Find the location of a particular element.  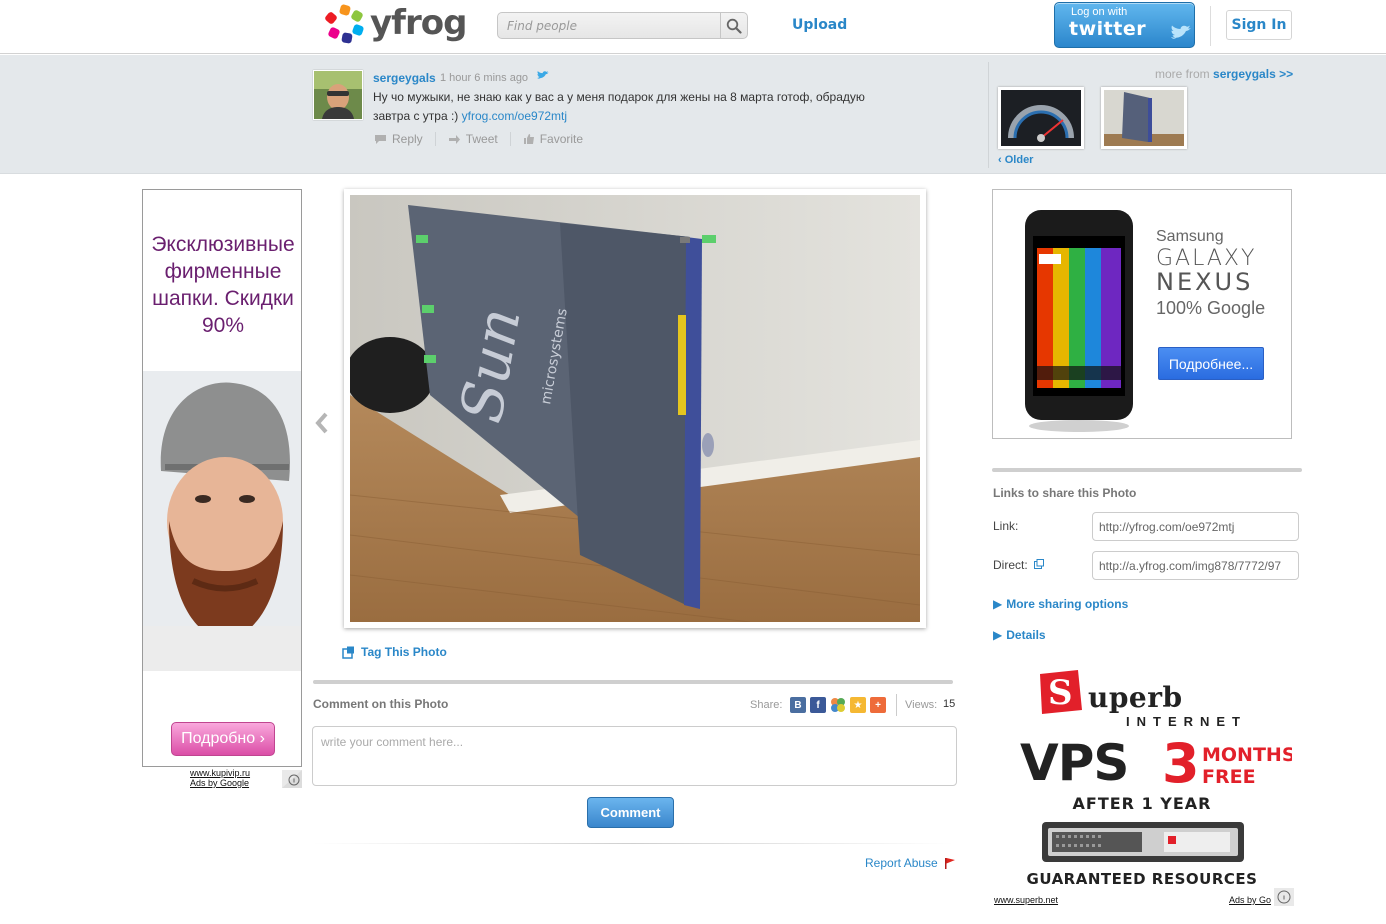

left-ad-button: Подробно › is located at coordinates (223, 739).